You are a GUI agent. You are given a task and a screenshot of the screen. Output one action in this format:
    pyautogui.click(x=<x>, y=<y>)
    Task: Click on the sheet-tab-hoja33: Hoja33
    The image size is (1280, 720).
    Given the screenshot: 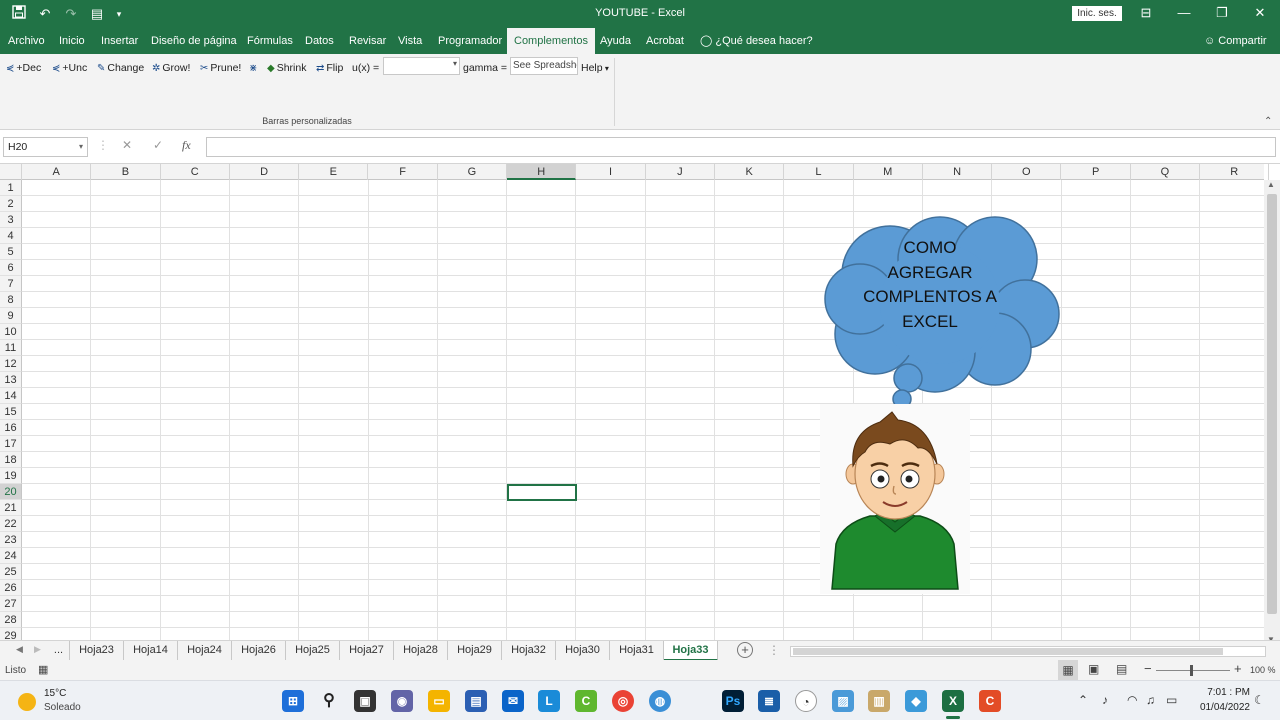 What is the action you would take?
    pyautogui.click(x=691, y=651)
    